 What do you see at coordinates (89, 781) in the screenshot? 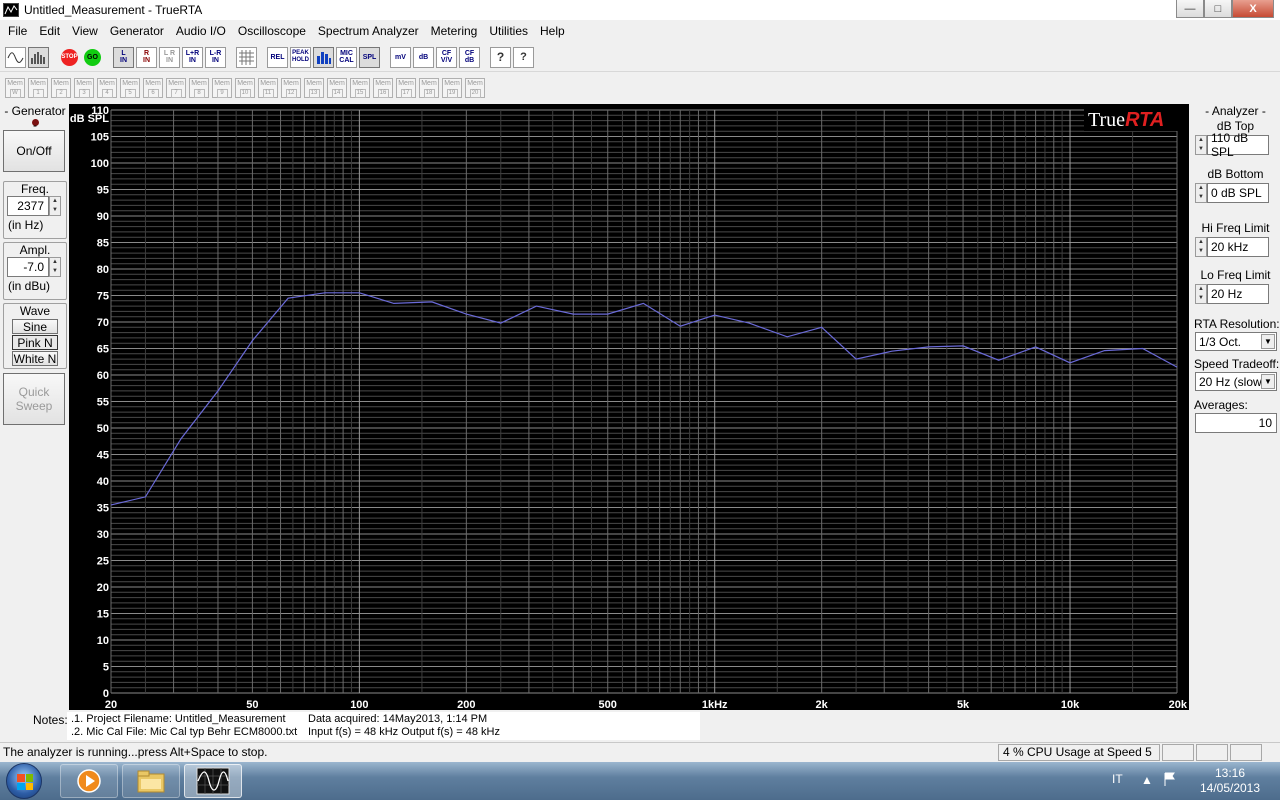
I see `taskbar-media-player` at bounding box center [89, 781].